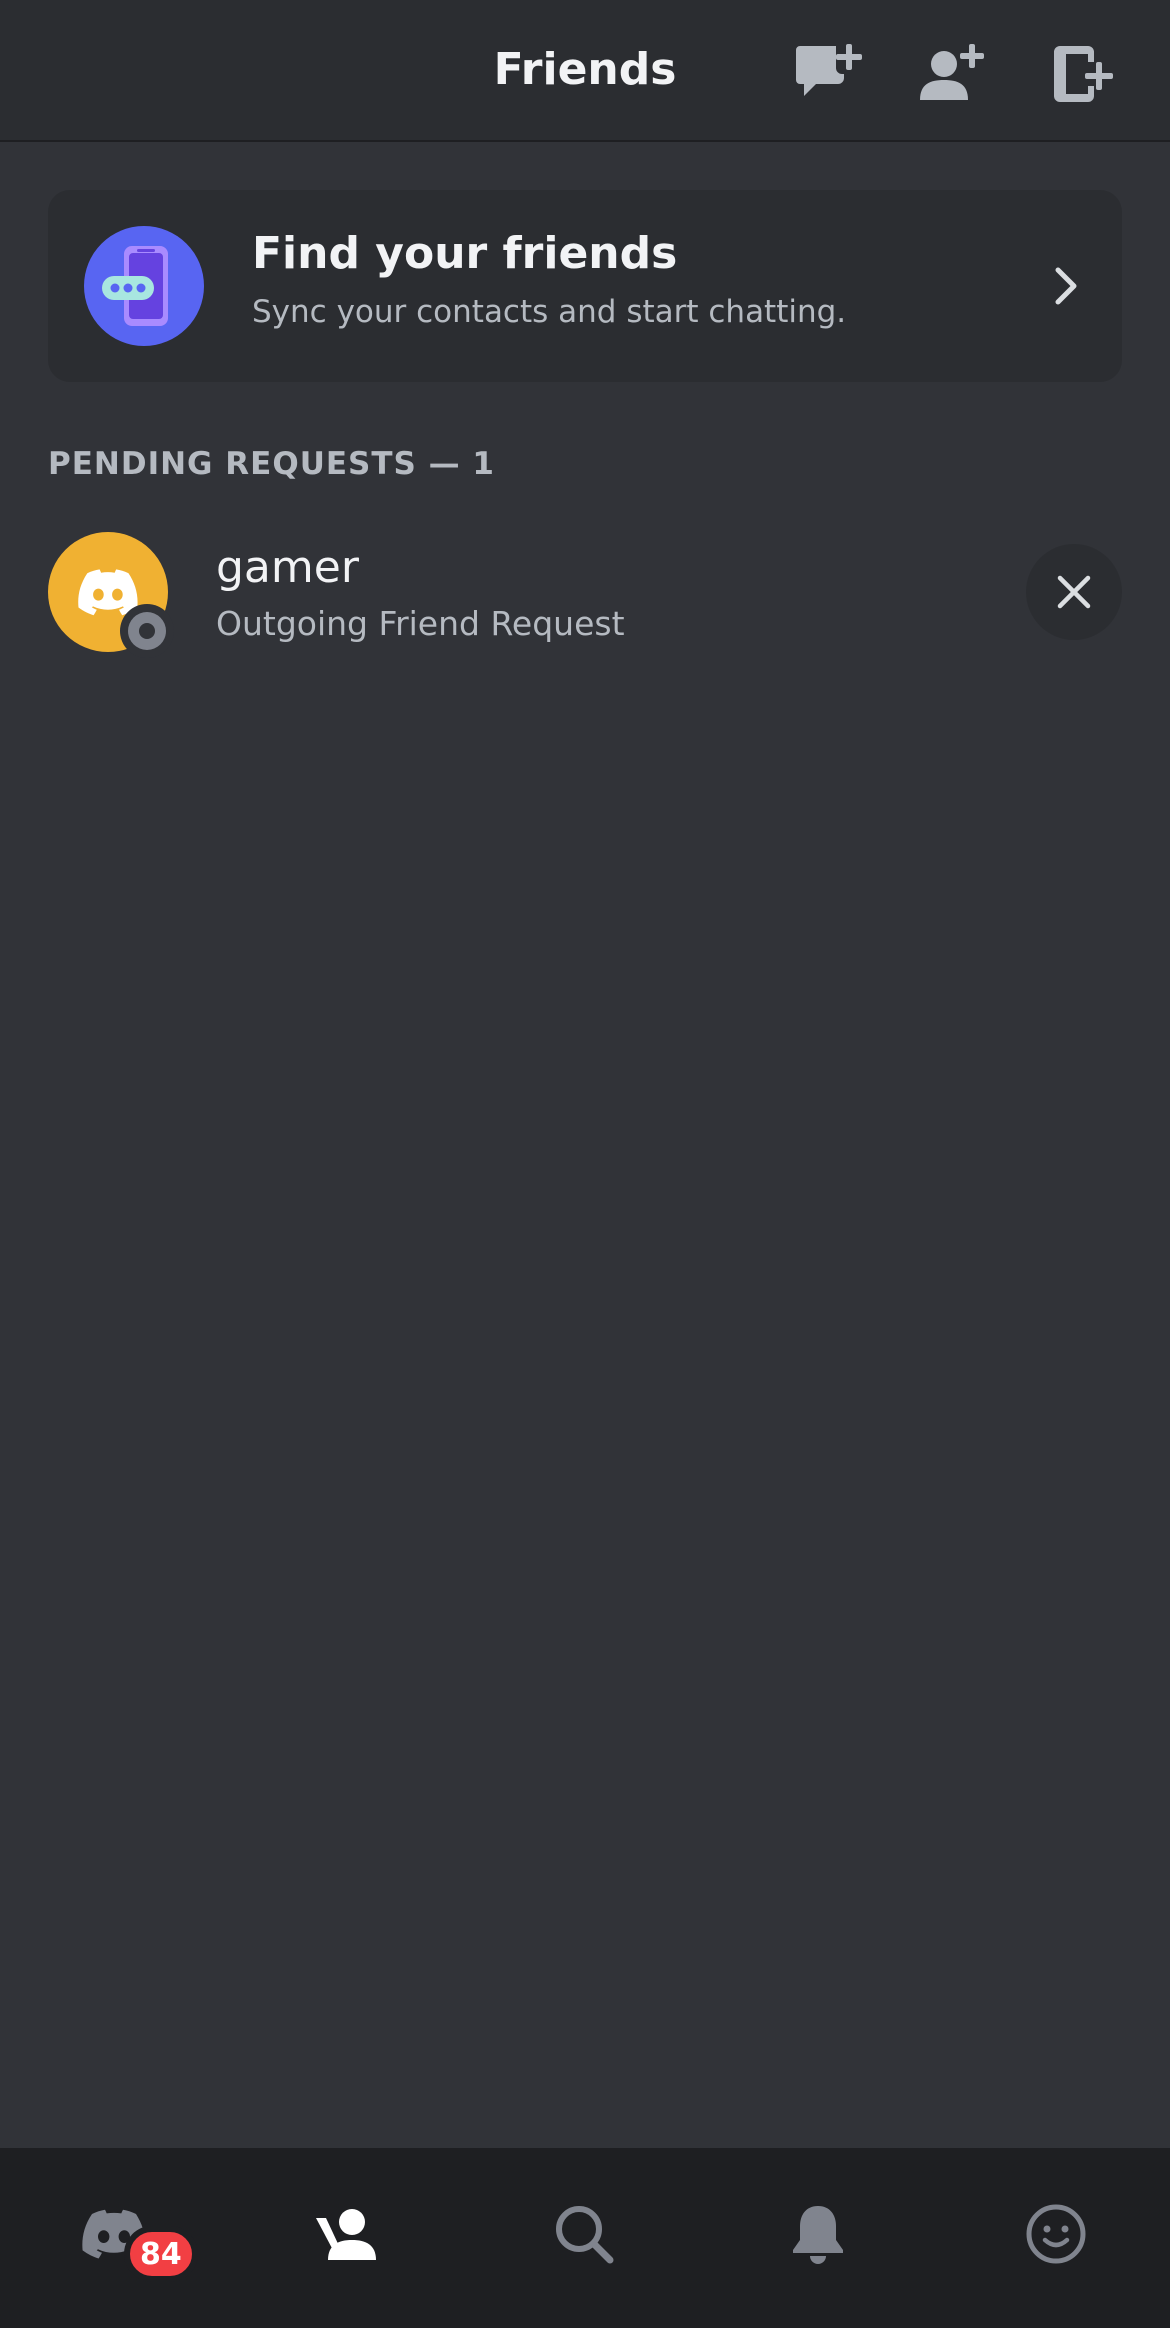  Describe the element at coordinates (287, 567) in the screenshot. I see `friend-username: gamer` at that location.